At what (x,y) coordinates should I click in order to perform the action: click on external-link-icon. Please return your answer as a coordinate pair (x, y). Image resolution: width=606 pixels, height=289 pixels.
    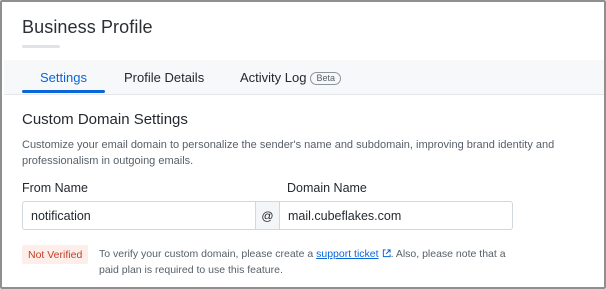
    Looking at the image, I should click on (386, 252).